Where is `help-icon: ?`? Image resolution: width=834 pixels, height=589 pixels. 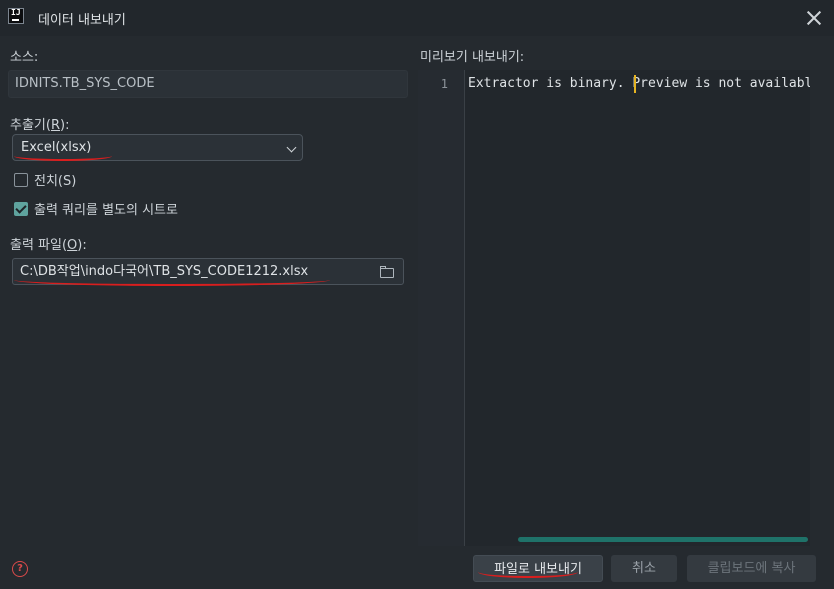
help-icon: ? is located at coordinates (20, 569).